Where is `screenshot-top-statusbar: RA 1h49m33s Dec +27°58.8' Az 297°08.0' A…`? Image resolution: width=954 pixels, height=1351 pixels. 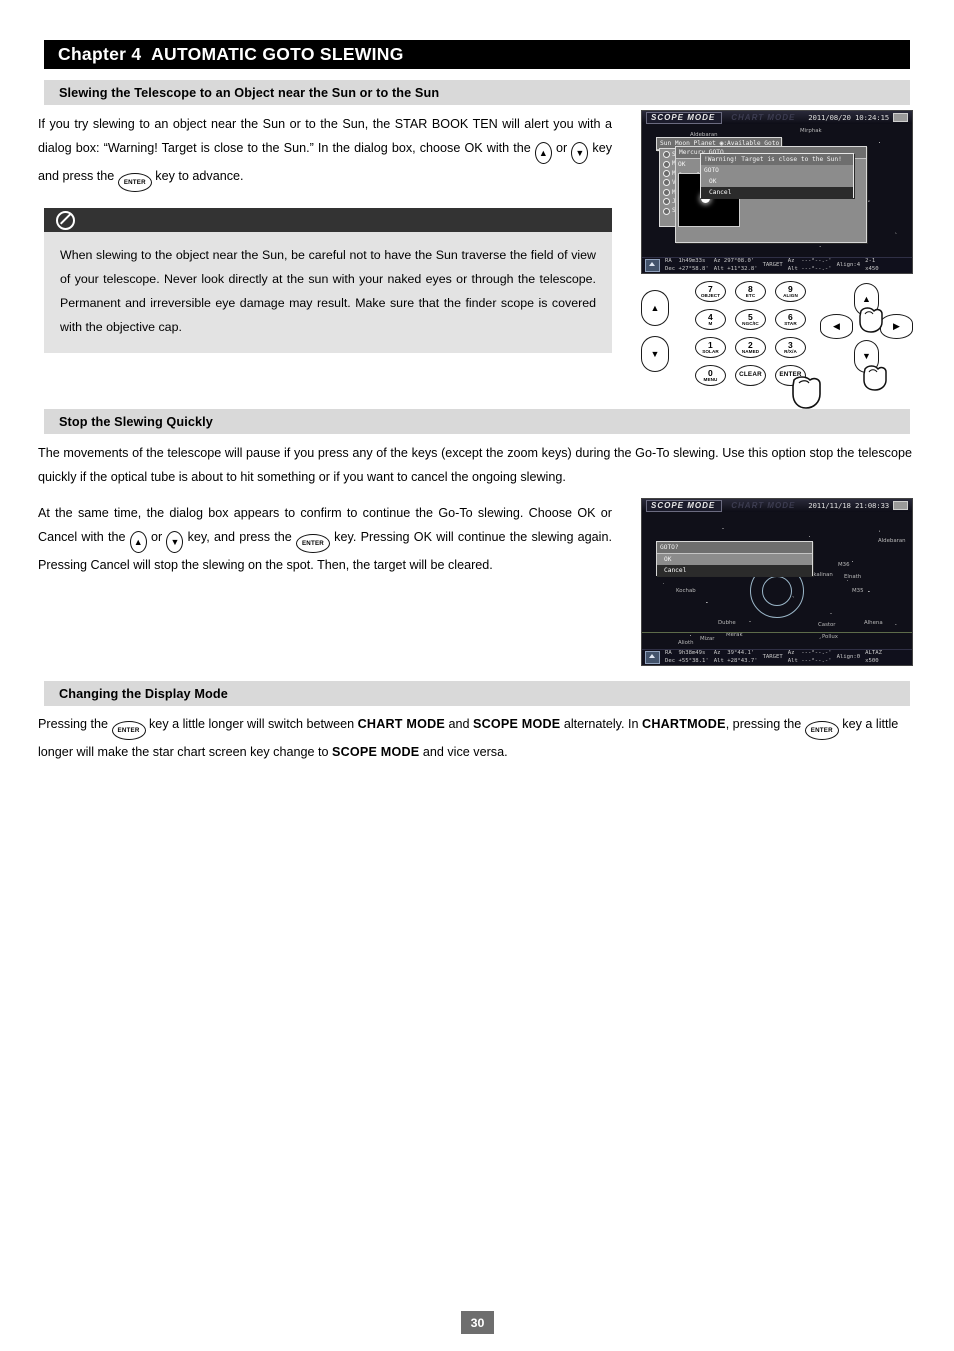
screenshot-top-statusbar: RA 1h49m33s Dec +27°58.8' Az 297°08.0' A… is located at coordinates (777, 265).